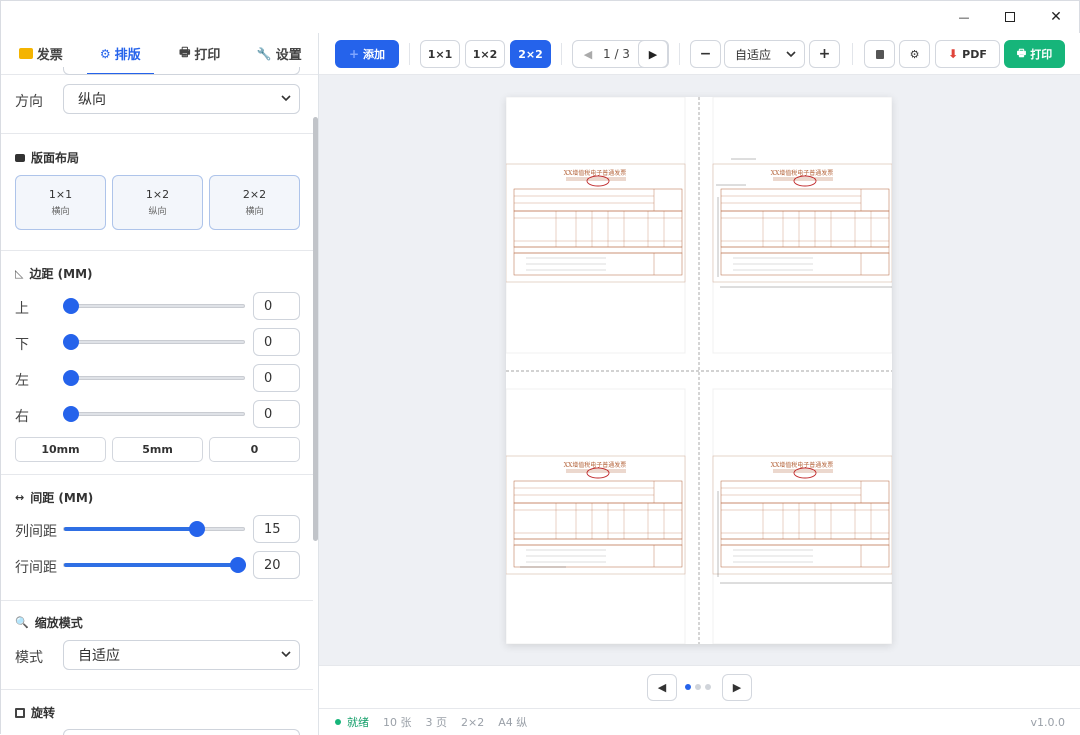 Image resolution: width=1080 pixels, height=735 pixels. What do you see at coordinates (254, 194) in the screenshot?
I see `layout-card-name: 2×2` at bounding box center [254, 194].